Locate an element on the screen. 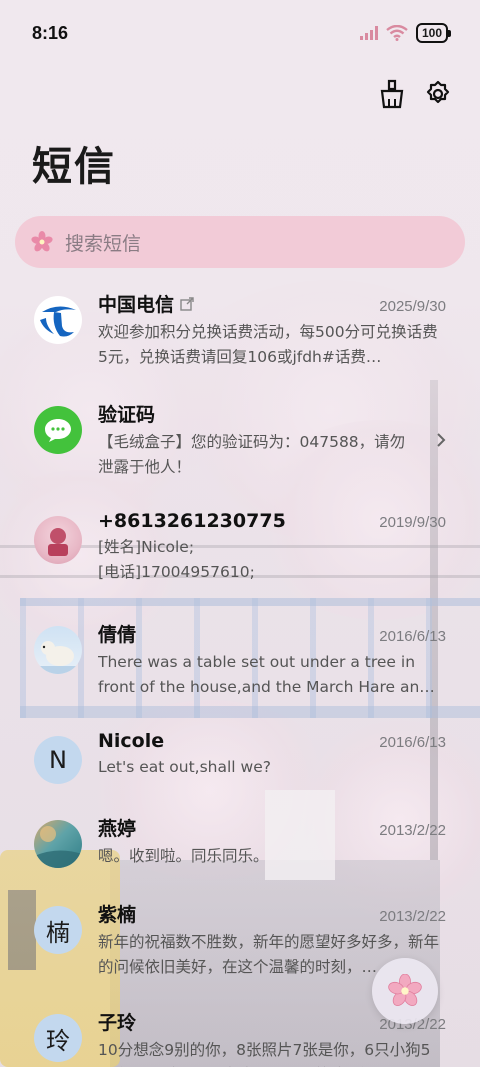 The width and height of the screenshot is (480, 1067). page-title: 短信 is located at coordinates (74, 167).